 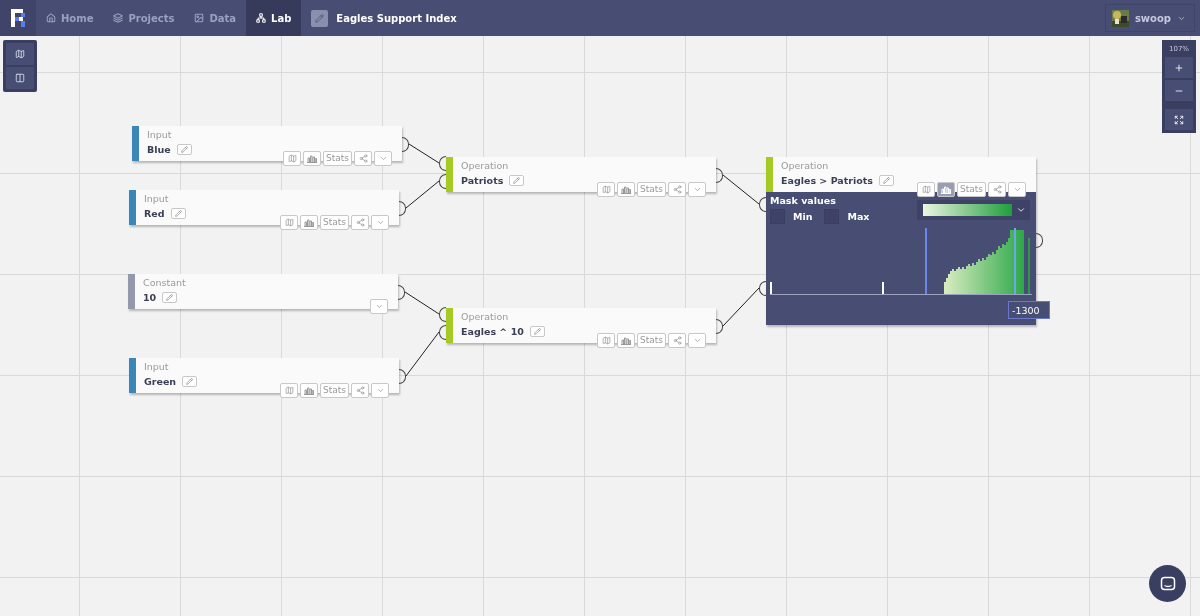 I want to click on value-field: -1300, so click(x=1029, y=310).